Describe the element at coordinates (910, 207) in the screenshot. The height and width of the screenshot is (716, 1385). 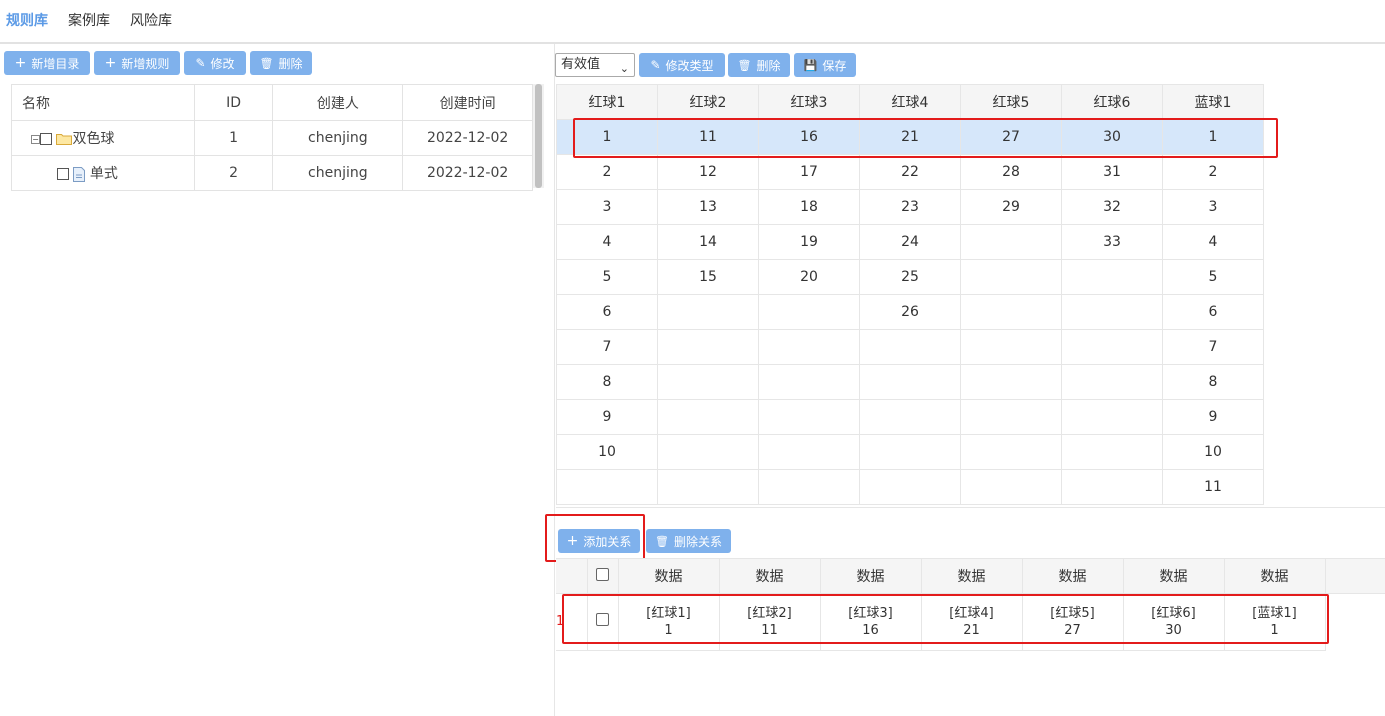
I see `grid-cell: 23` at that location.